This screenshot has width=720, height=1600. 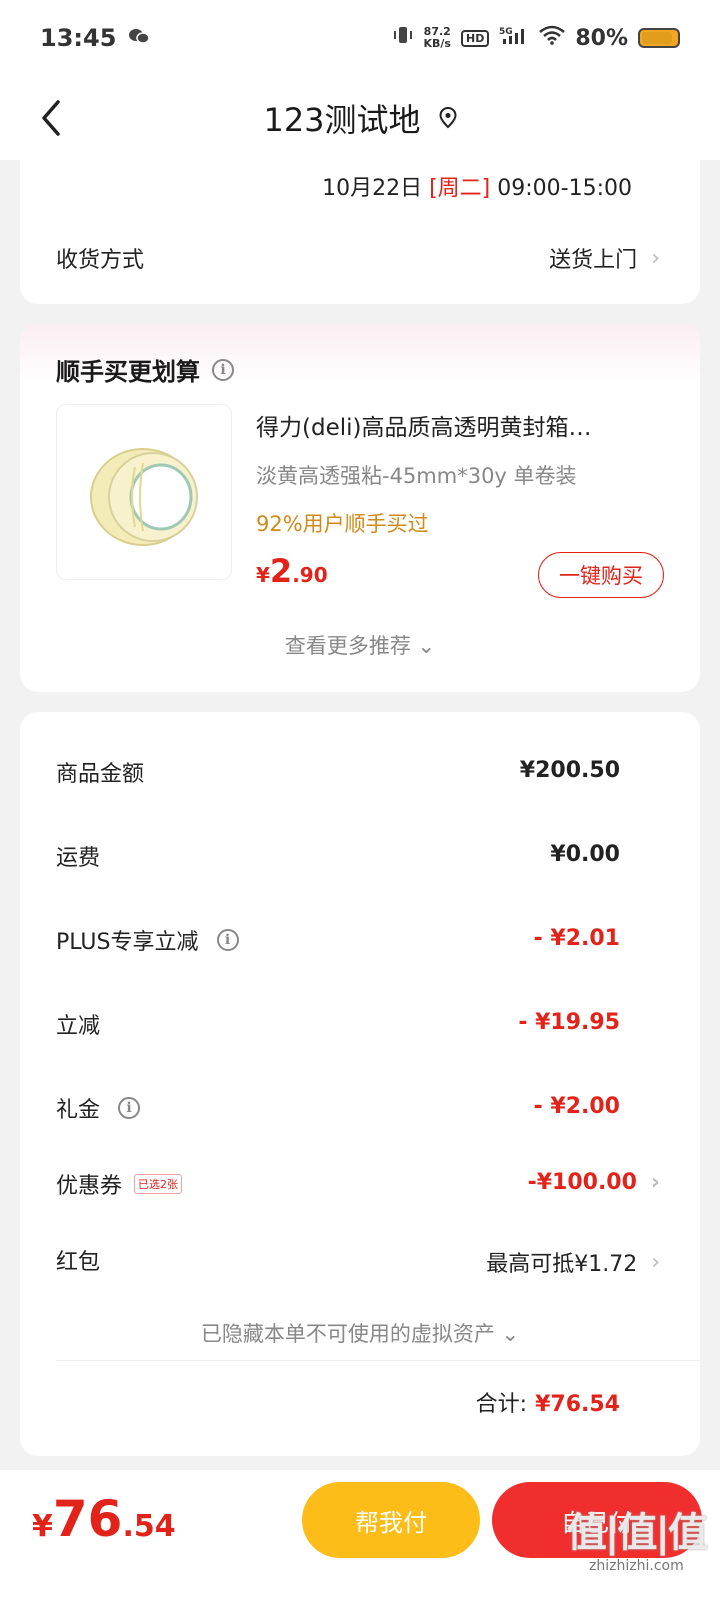 I want to click on delivery-time-range: 09:00-15:00, so click(x=564, y=188).